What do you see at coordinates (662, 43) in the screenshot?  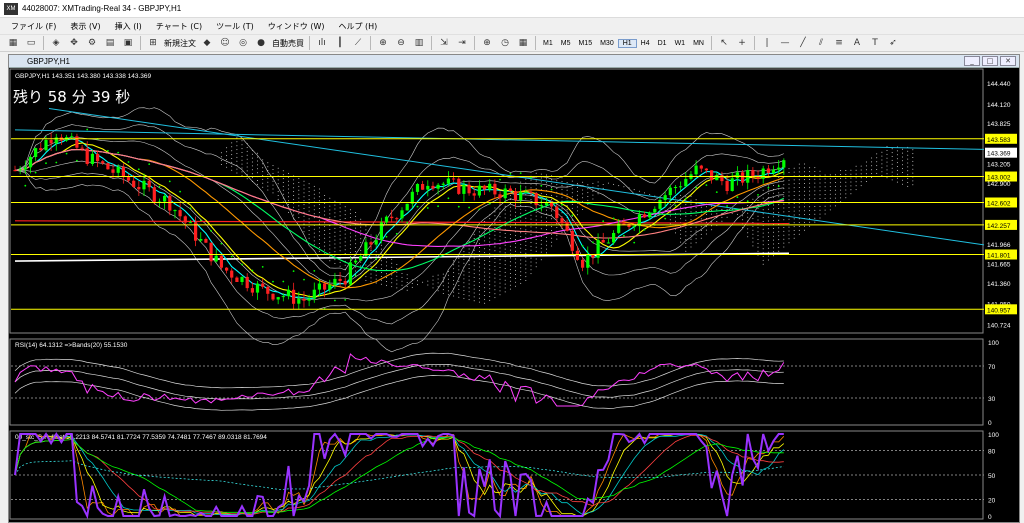 I see `timeframe-d1: D1` at bounding box center [662, 43].